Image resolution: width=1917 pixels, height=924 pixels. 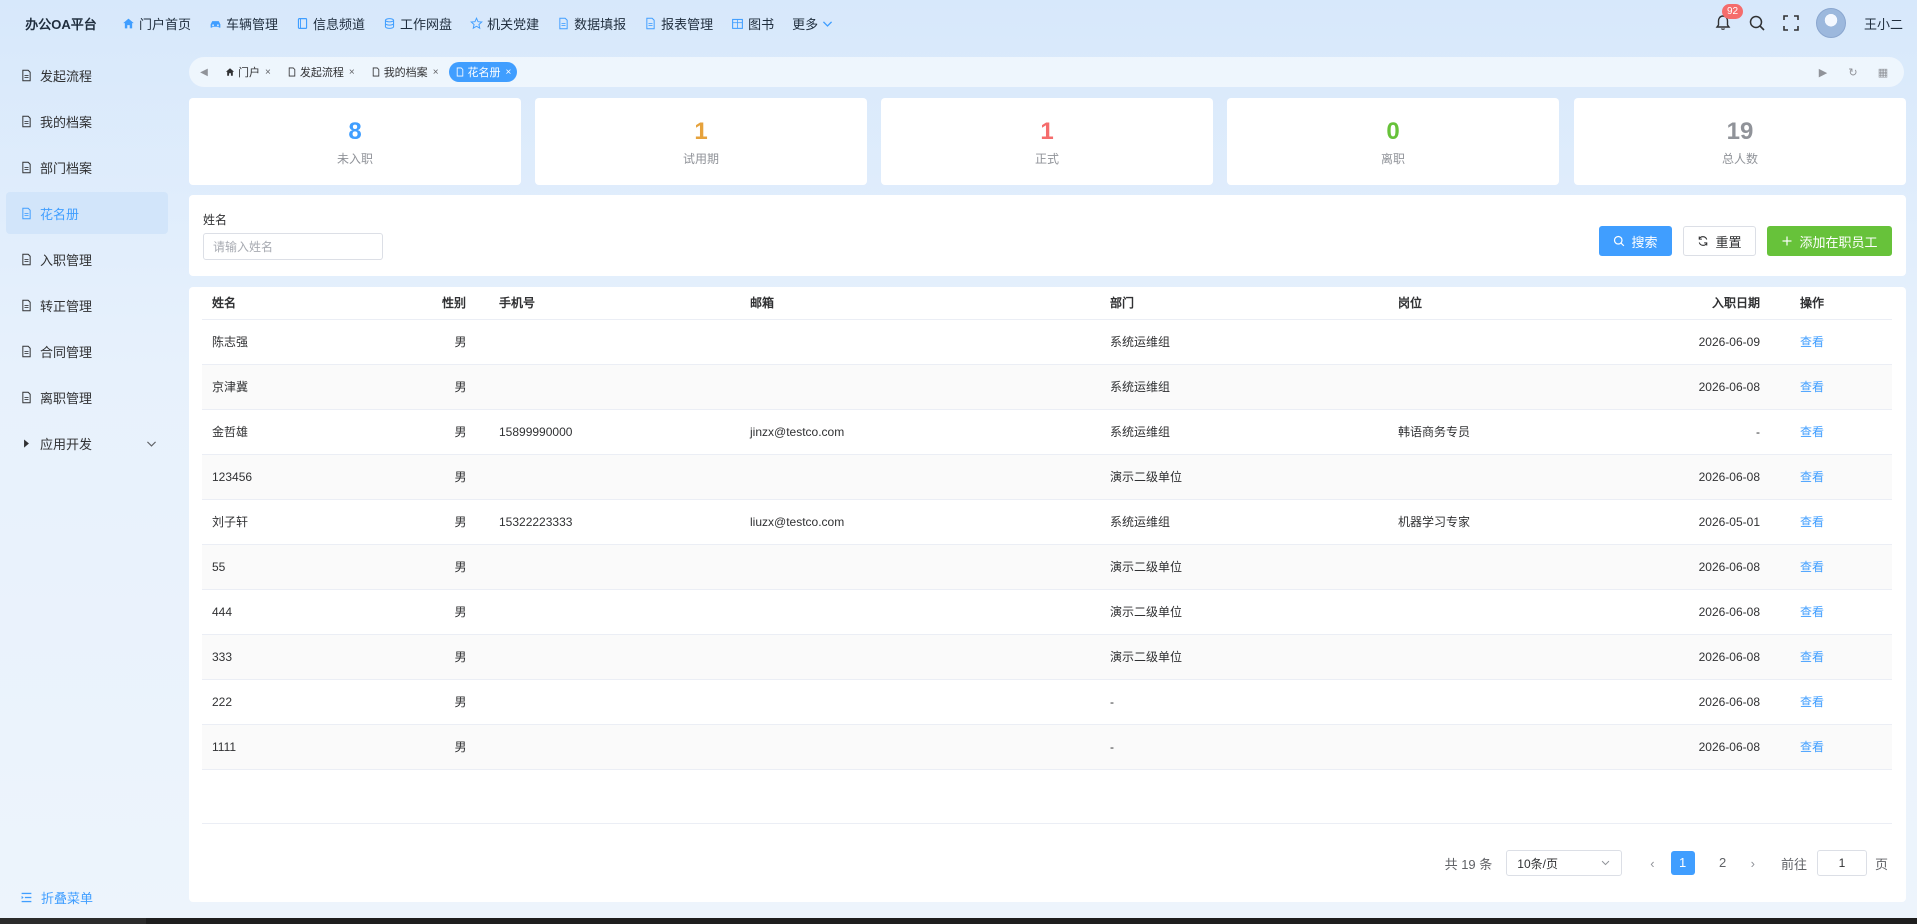 I want to click on search-button, so click(x=1757, y=23).